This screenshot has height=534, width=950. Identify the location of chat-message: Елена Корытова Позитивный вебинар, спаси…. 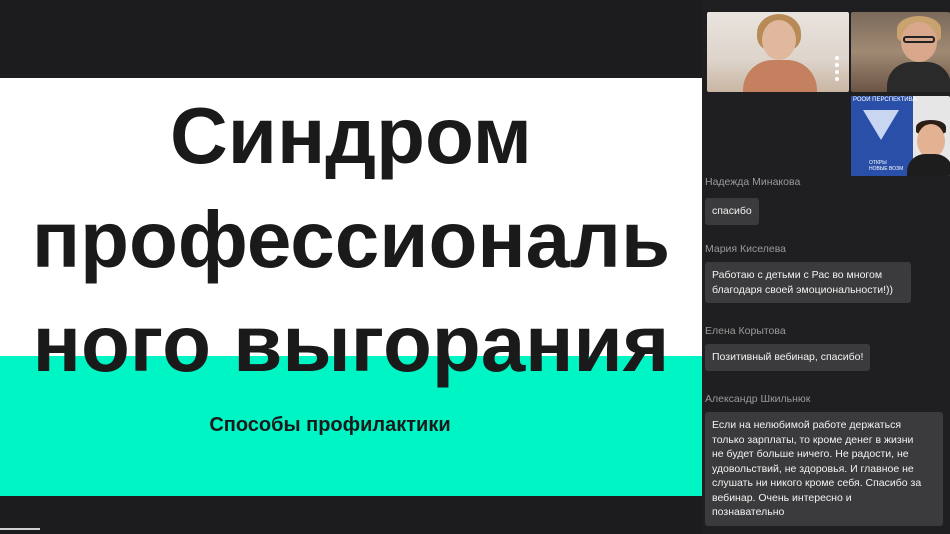
(788, 348).